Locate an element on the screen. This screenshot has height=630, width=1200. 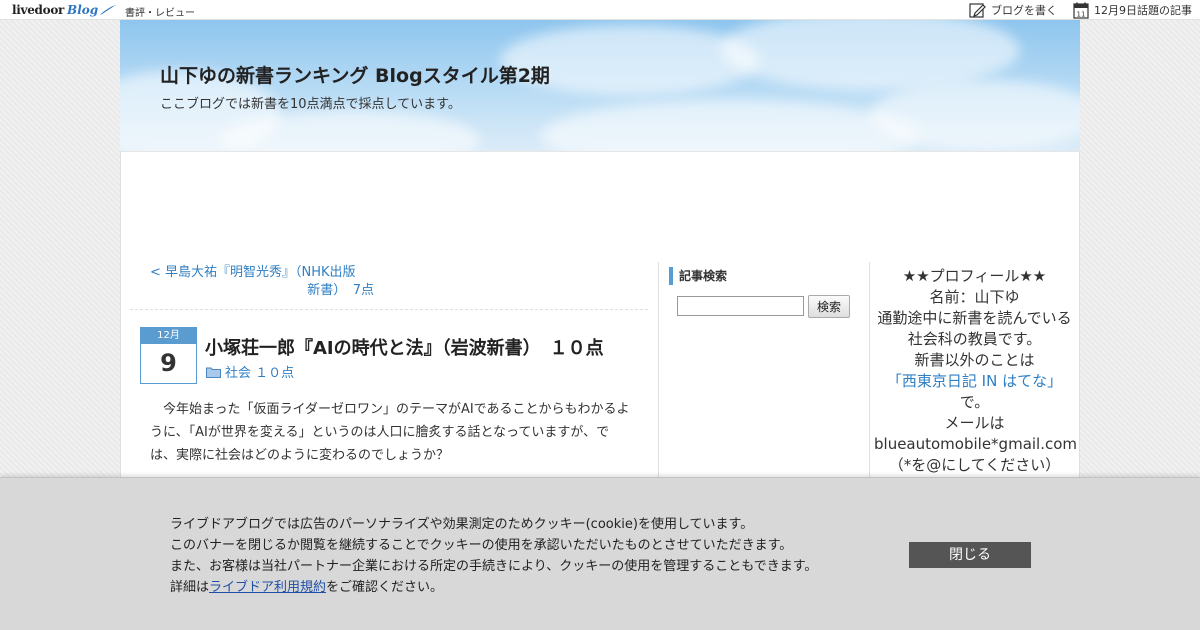
terms-of-use-link: ライブドア利用規約 is located at coordinates (267, 587).